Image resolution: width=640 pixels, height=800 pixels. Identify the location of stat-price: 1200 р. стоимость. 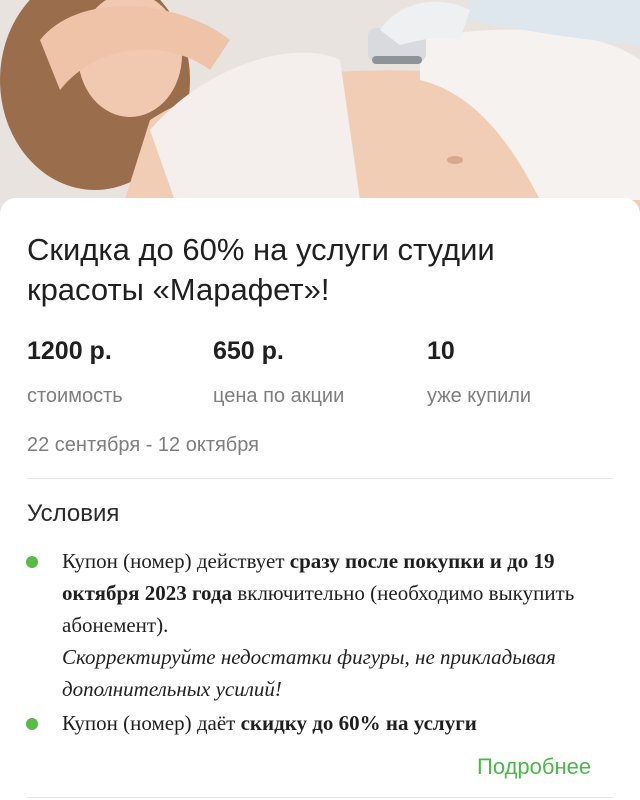
(75, 371).